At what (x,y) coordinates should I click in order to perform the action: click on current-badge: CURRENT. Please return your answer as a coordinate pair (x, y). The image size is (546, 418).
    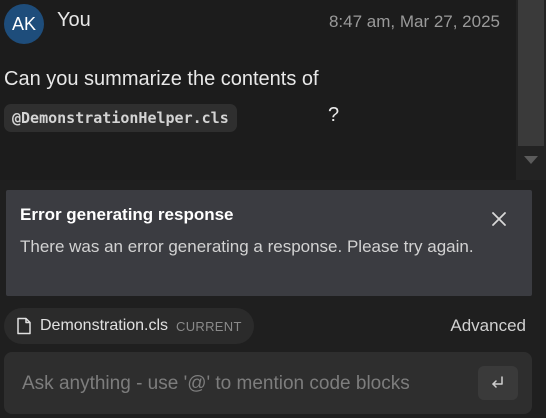
    Looking at the image, I should click on (209, 326).